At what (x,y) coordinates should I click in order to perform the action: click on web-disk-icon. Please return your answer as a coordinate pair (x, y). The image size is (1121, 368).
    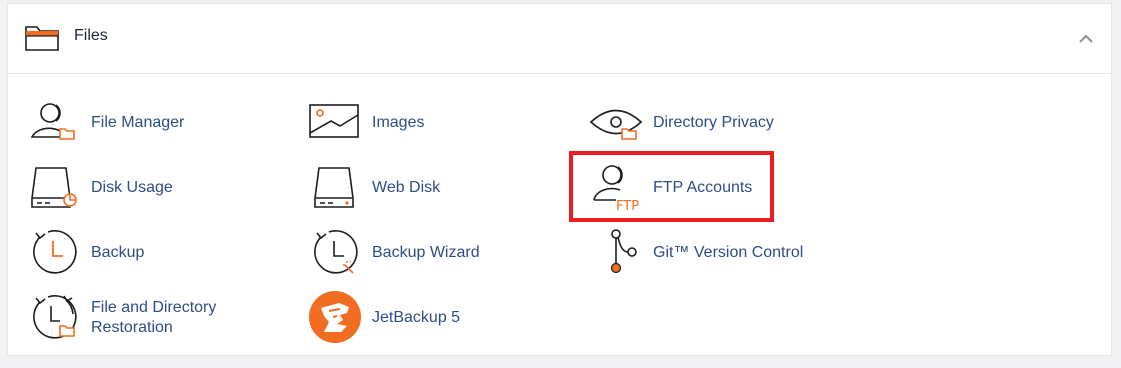
    Looking at the image, I should click on (334, 187).